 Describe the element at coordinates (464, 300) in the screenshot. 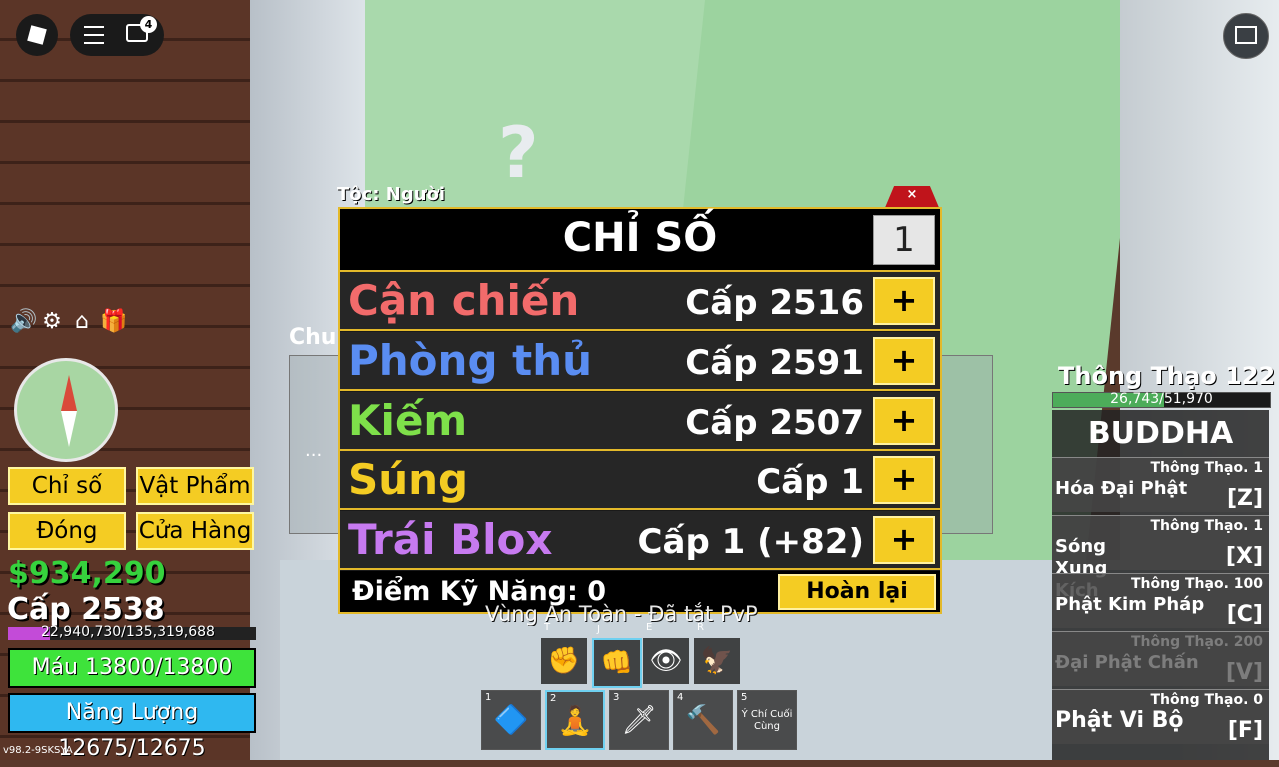

I see `stat-name: Cận chiến` at that location.